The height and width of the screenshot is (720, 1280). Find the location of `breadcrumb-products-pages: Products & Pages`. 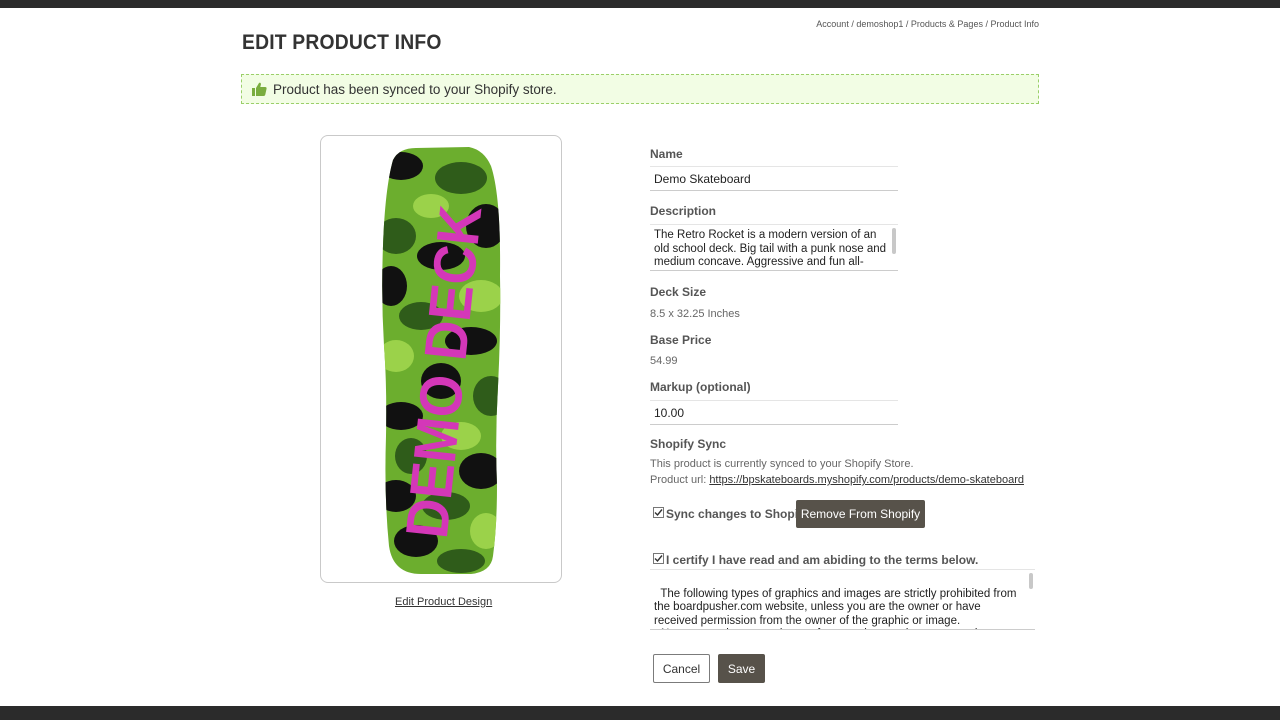

breadcrumb-products-pages: Products & Pages is located at coordinates (947, 24).